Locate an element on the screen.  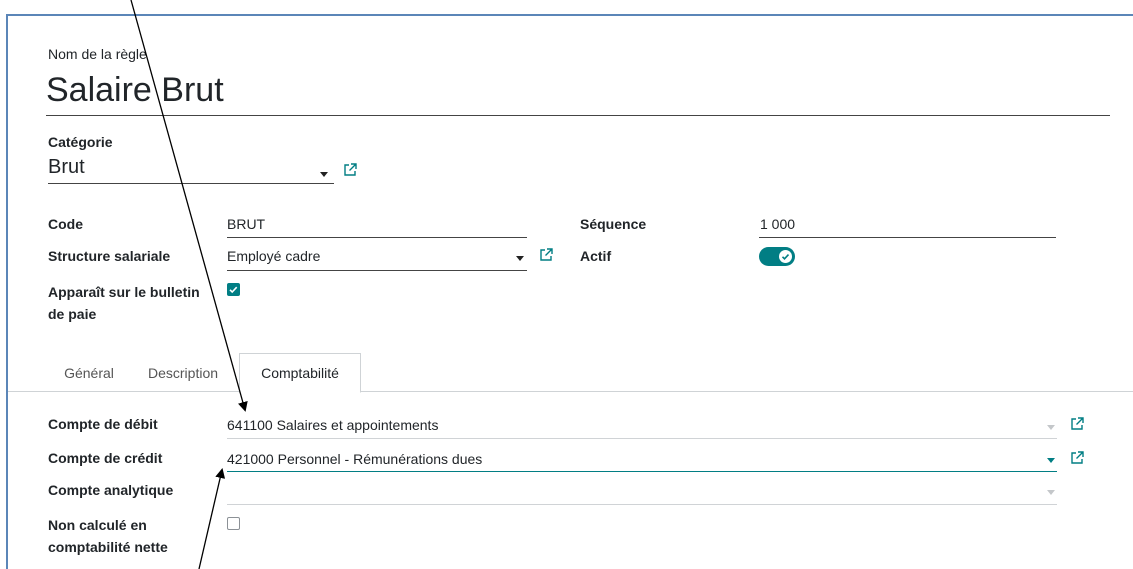
annotation-arrow-credit is located at coordinates (212, 518).